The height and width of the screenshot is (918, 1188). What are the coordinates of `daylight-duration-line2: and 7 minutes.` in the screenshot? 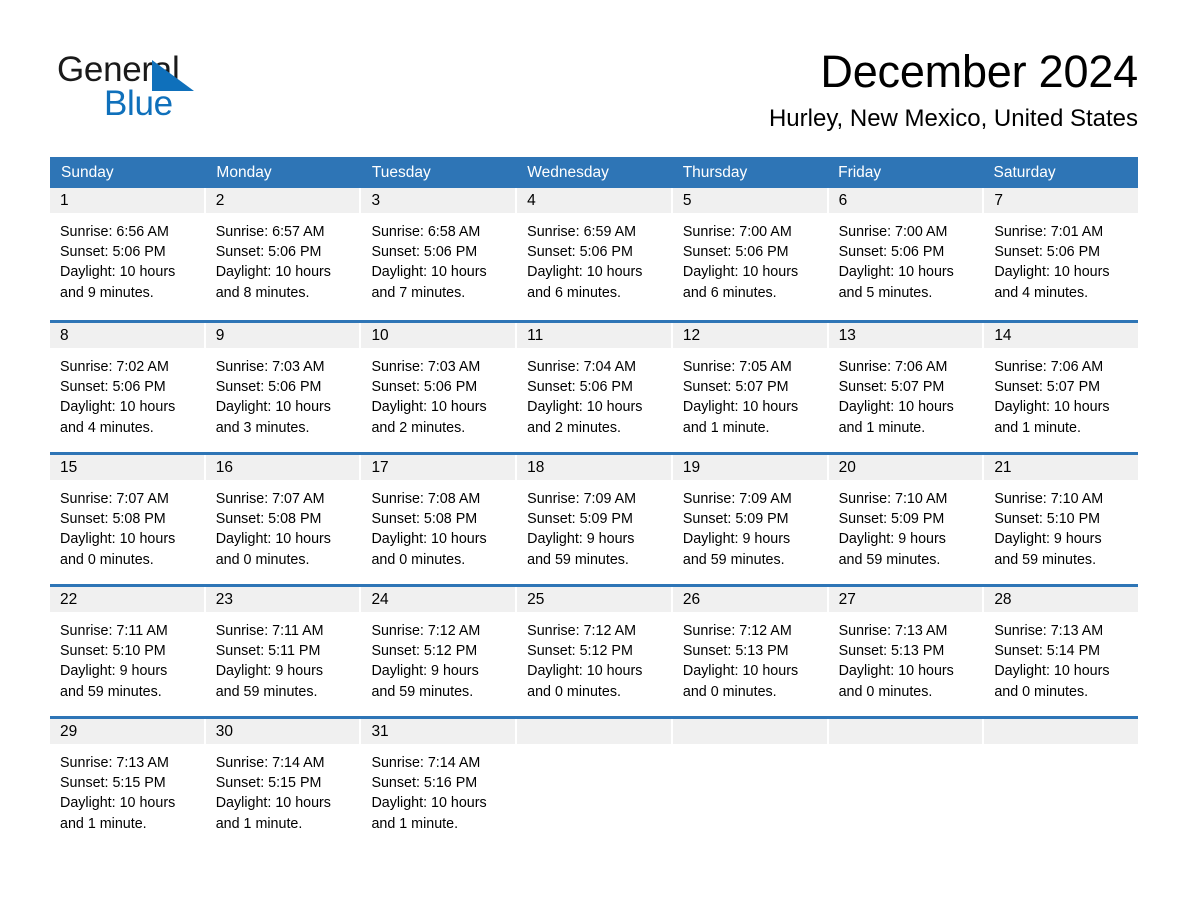 It's located at (418, 292).